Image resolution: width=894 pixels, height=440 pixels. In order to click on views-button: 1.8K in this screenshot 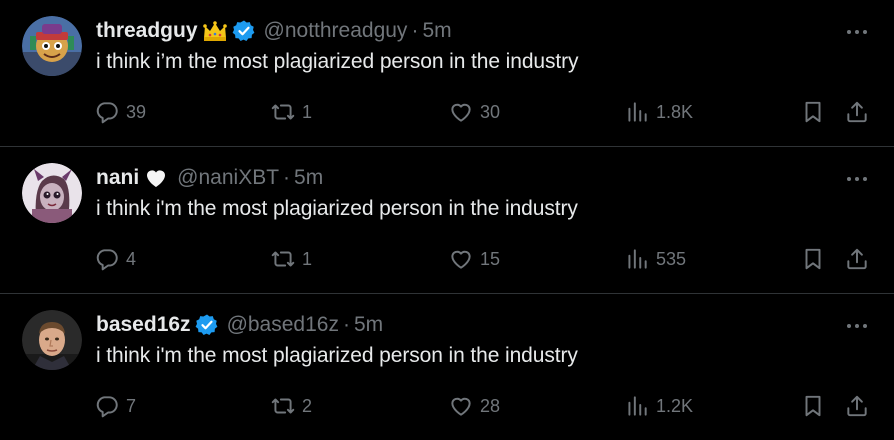, I will do `click(658, 112)`.